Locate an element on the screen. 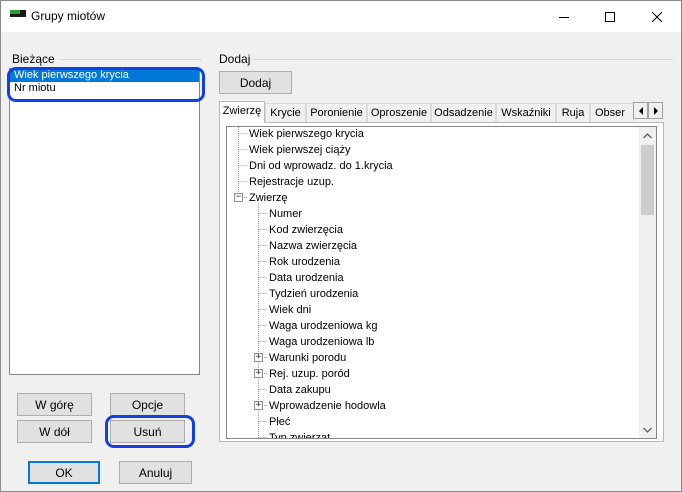  tab-scroll-right-button is located at coordinates (655, 110).